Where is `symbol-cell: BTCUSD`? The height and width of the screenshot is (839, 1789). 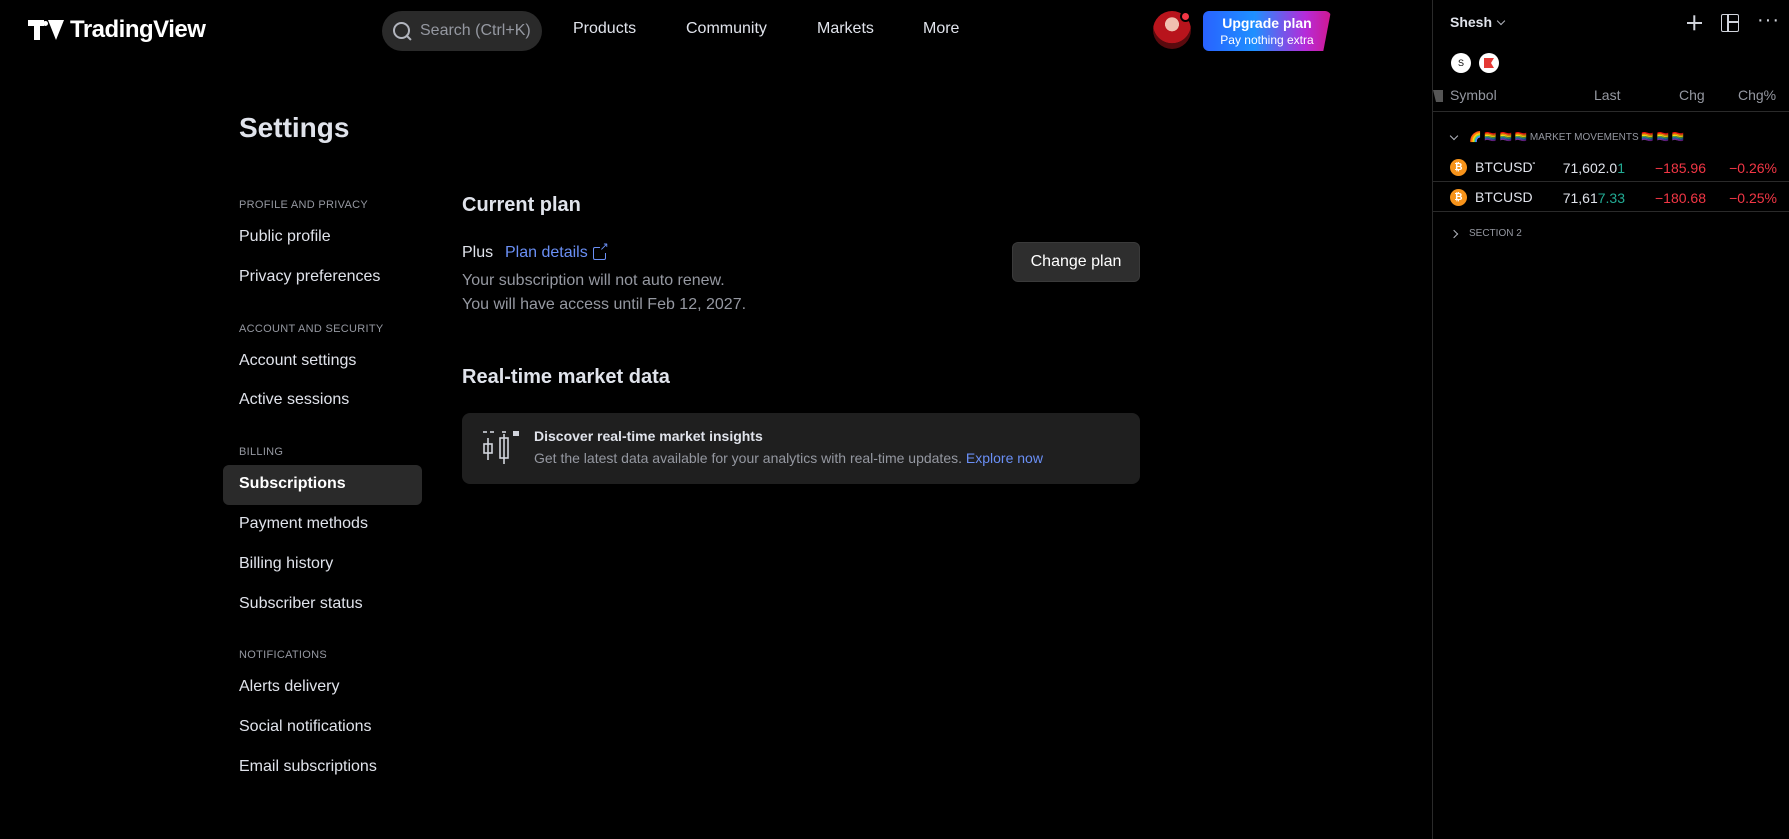 symbol-cell: BTCUSD is located at coordinates (1504, 197).